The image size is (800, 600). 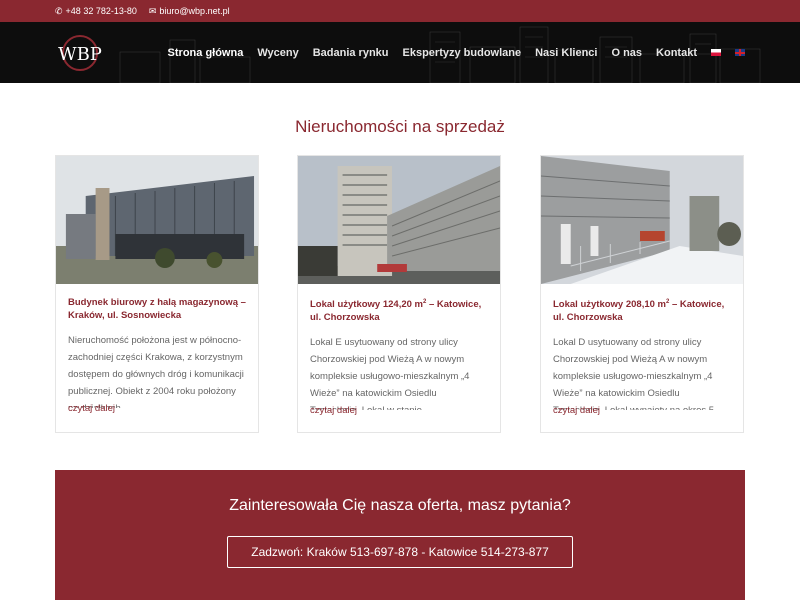 I want to click on envelope-icon: ✉, so click(x=152, y=10).